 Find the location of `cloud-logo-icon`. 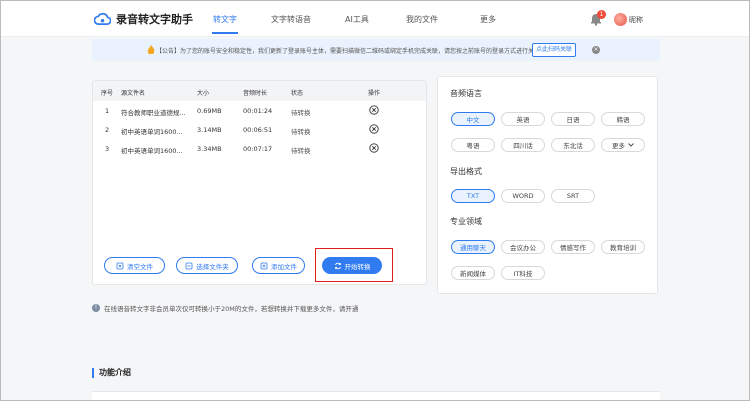

cloud-logo-icon is located at coordinates (102, 18).